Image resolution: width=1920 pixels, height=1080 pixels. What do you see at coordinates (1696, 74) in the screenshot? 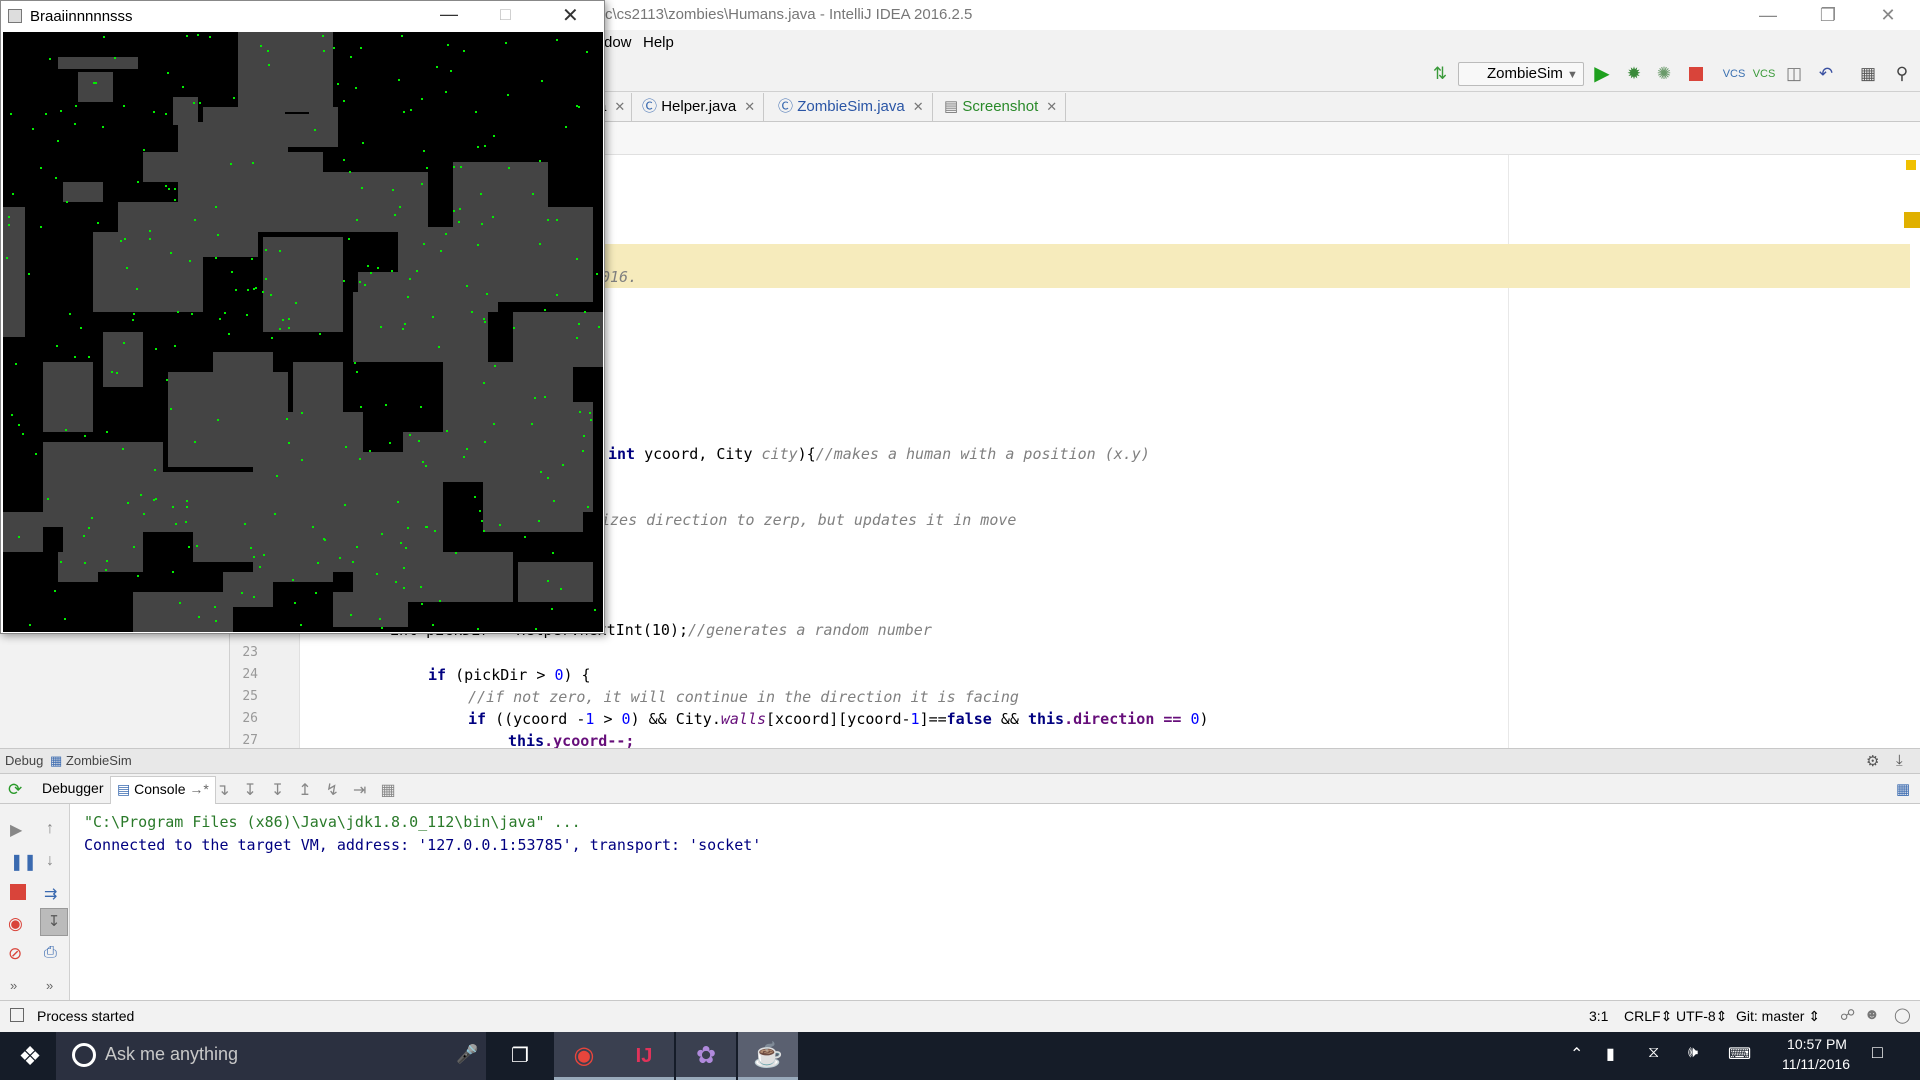
I see `stop-icon` at bounding box center [1696, 74].